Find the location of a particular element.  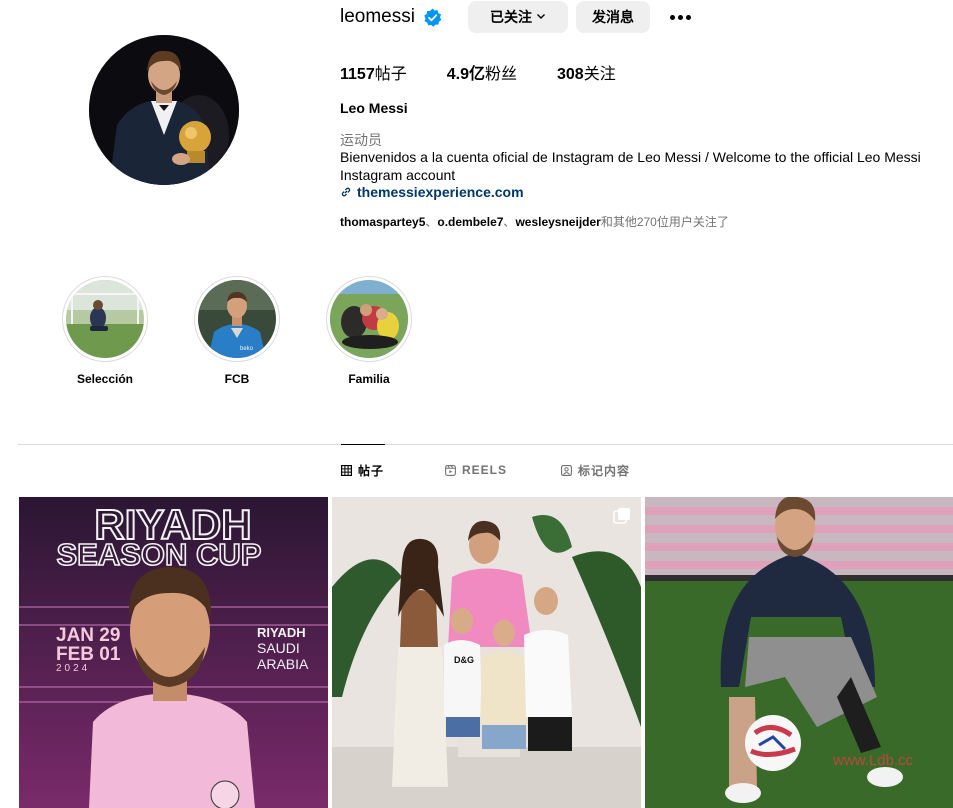

following-button: 已关注 is located at coordinates (517, 17).